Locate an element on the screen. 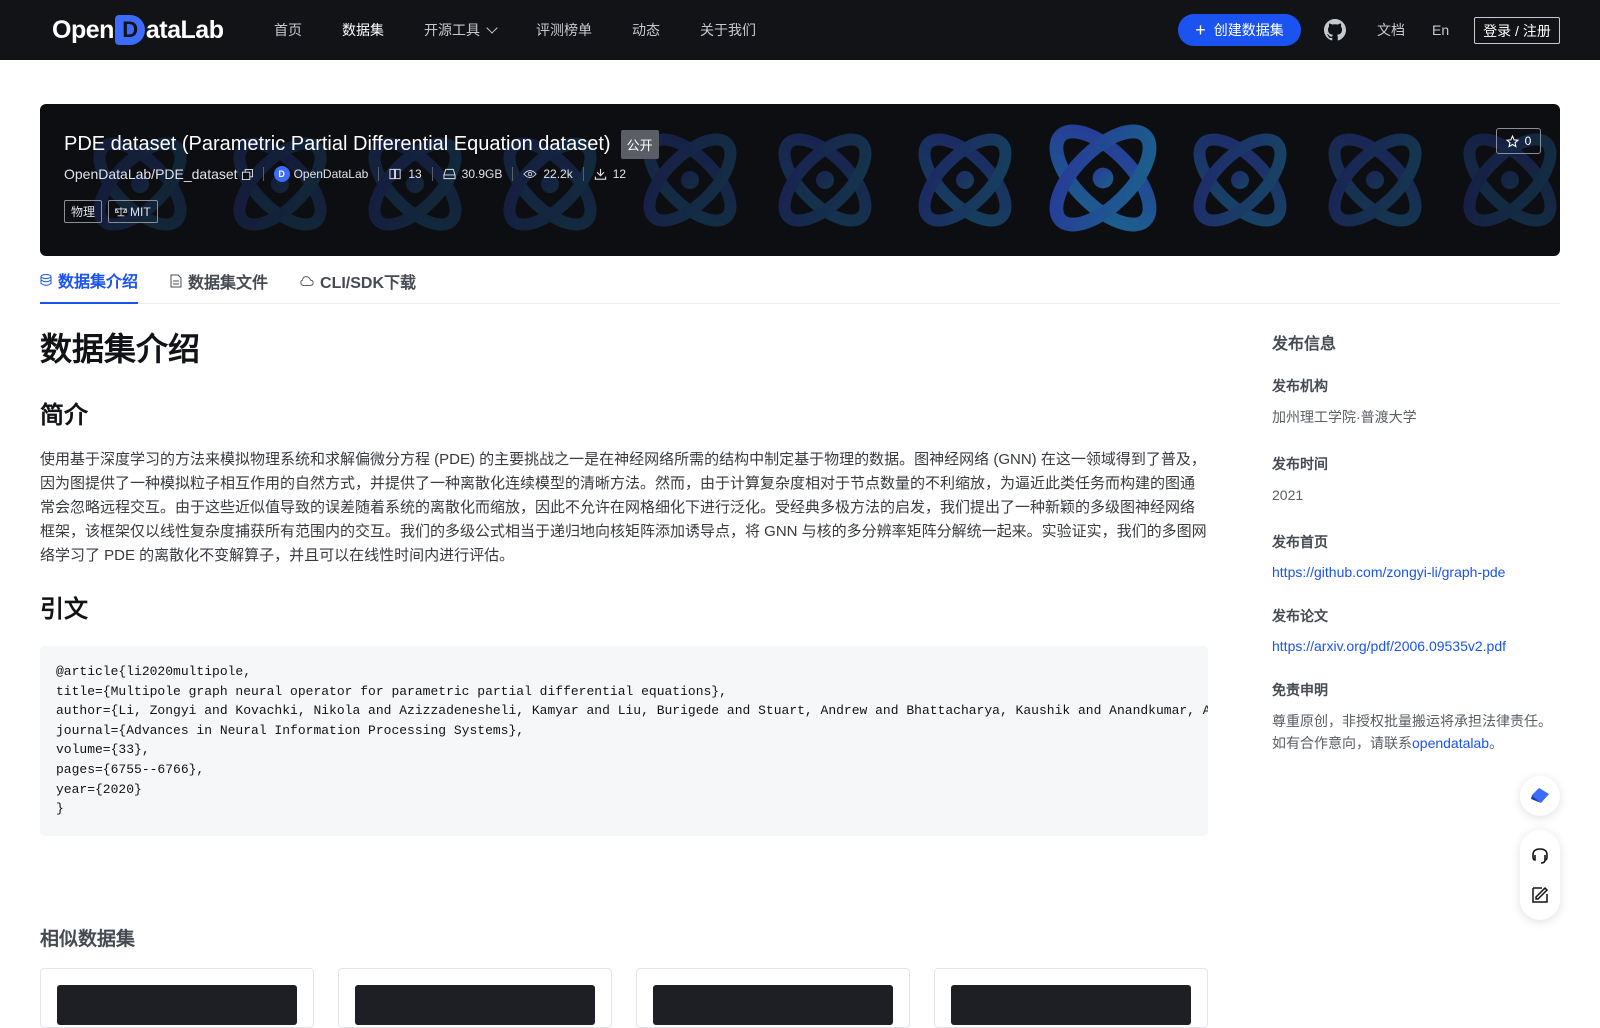 The height and width of the screenshot is (1028, 1600). nav-label: 首页 is located at coordinates (288, 30).